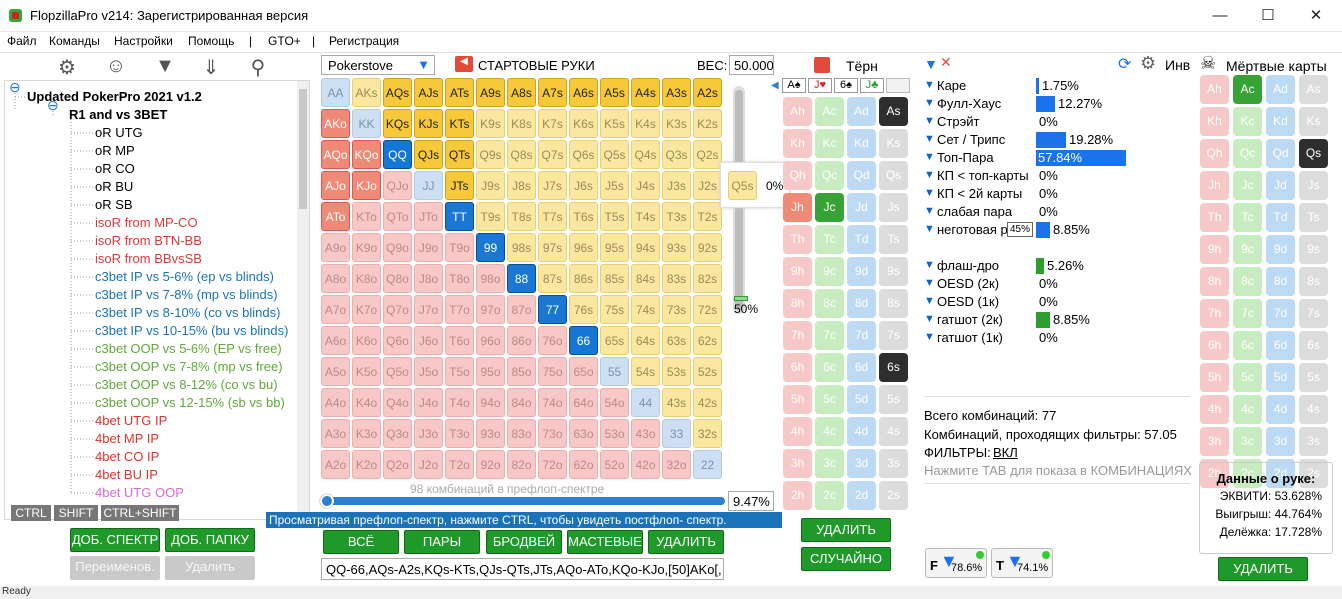 The image size is (1342, 599). What do you see at coordinates (861, 495) in the screenshot?
I see `card-2d: 2d` at bounding box center [861, 495].